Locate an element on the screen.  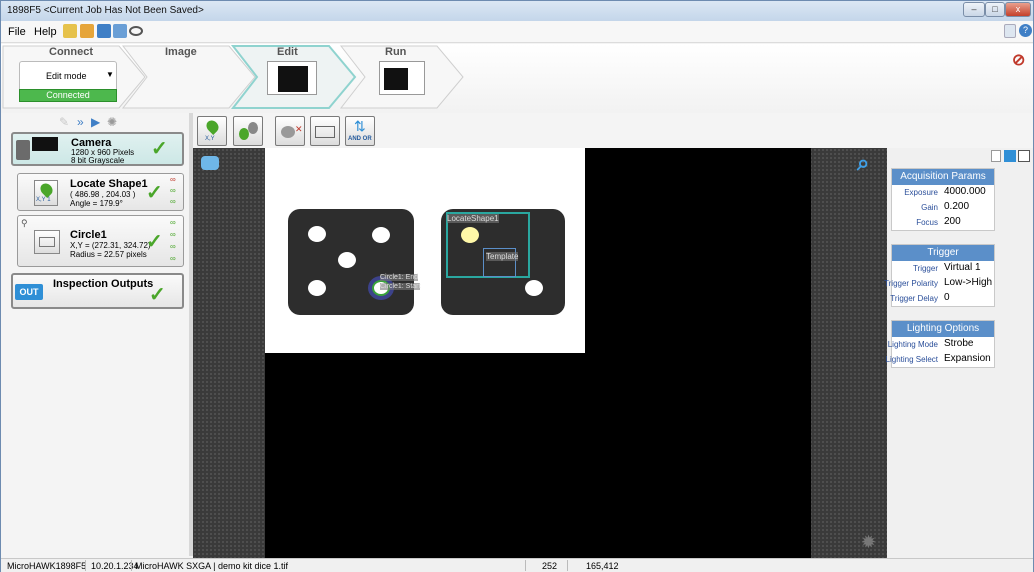
open-job-icon is located at coordinates (87, 31).